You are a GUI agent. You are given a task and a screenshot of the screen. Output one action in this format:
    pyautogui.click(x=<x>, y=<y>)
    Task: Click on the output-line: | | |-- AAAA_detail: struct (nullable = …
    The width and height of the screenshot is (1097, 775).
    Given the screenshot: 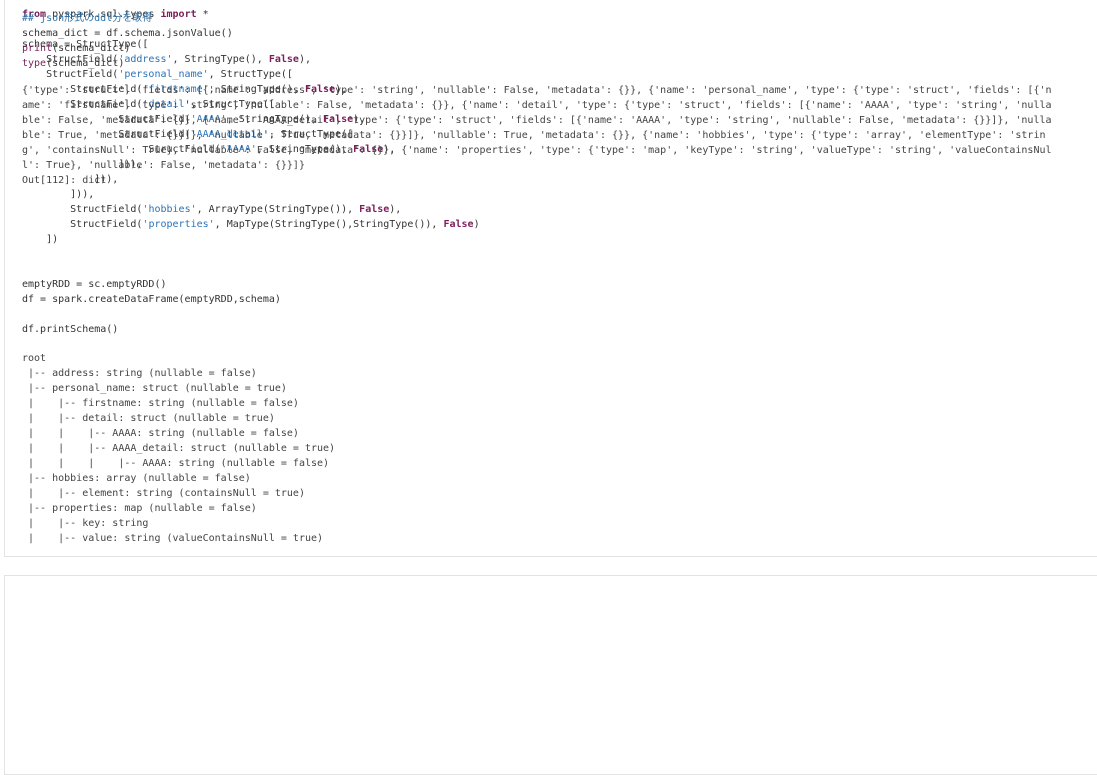 What is the action you would take?
    pyautogui.click(x=179, y=448)
    